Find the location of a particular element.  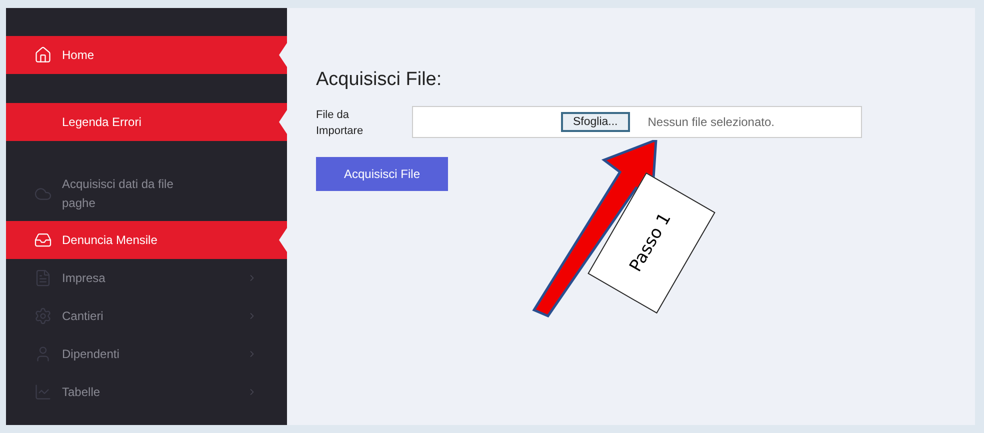

sidebar-item: Denuncia Mensile is located at coordinates (146, 240).